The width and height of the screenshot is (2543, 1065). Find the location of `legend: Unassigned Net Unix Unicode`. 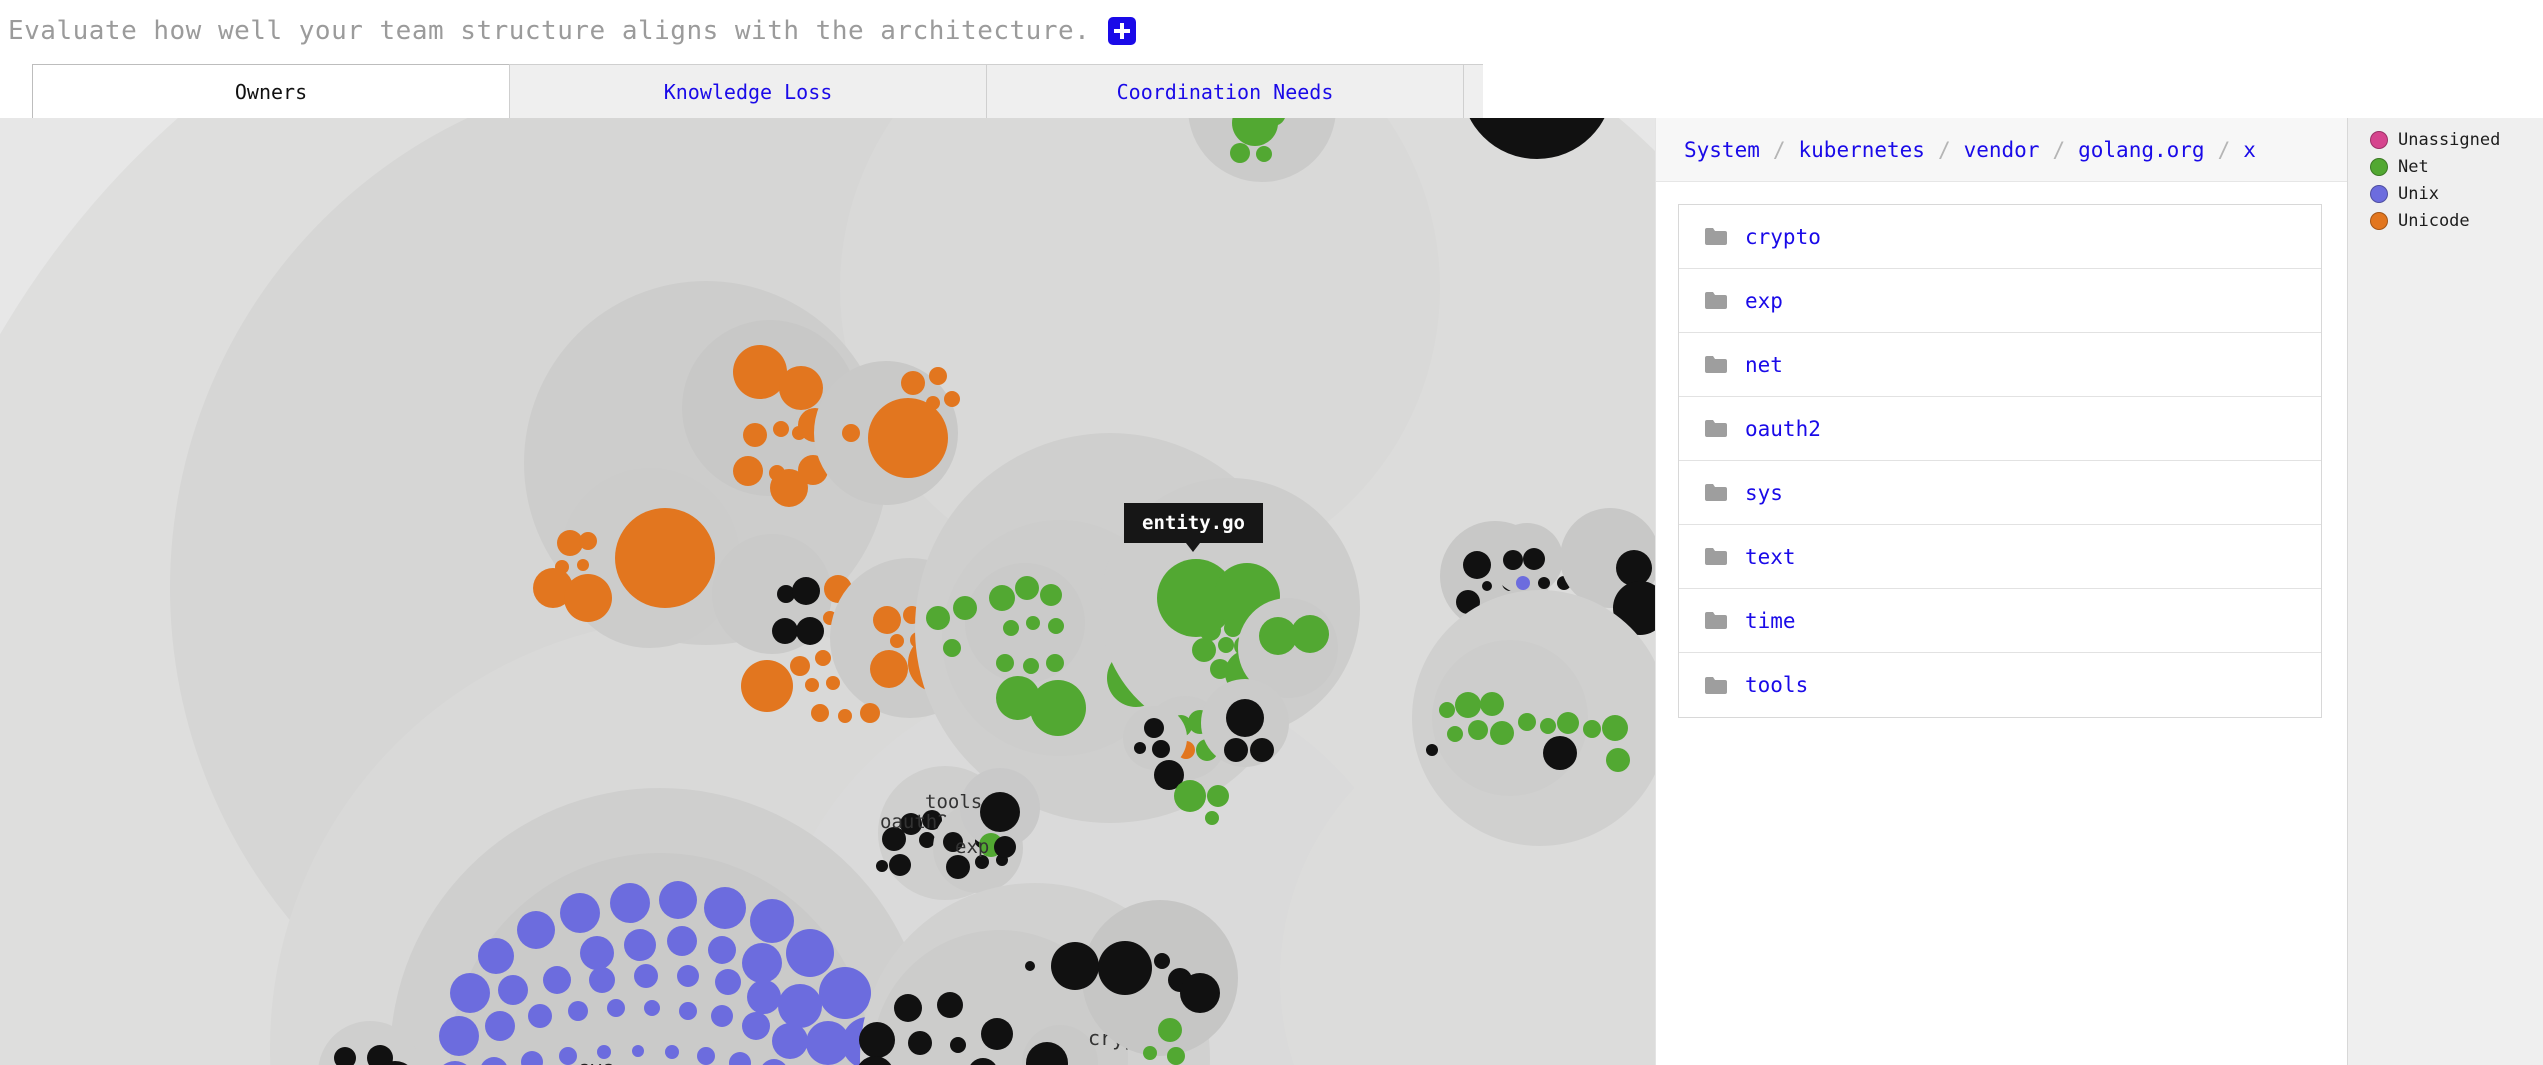

legend: Unassigned Net Unix Unicode is located at coordinates (2445, 591).